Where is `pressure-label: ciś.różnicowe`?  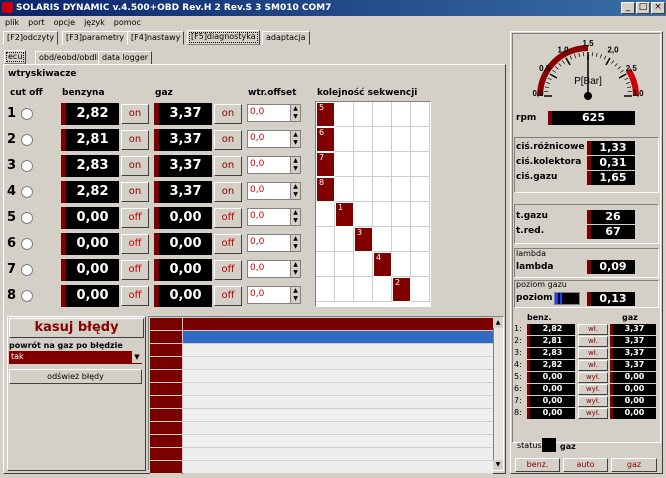
pressure-label: ciś.różnicowe is located at coordinates (550, 147).